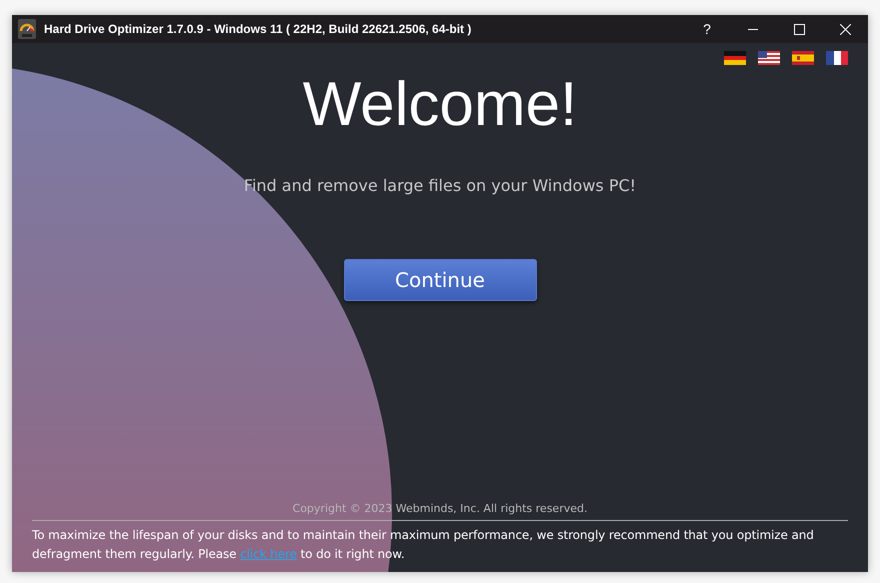 The height and width of the screenshot is (583, 880). Describe the element at coordinates (837, 58) in the screenshot. I see `french-flag-icon` at that location.